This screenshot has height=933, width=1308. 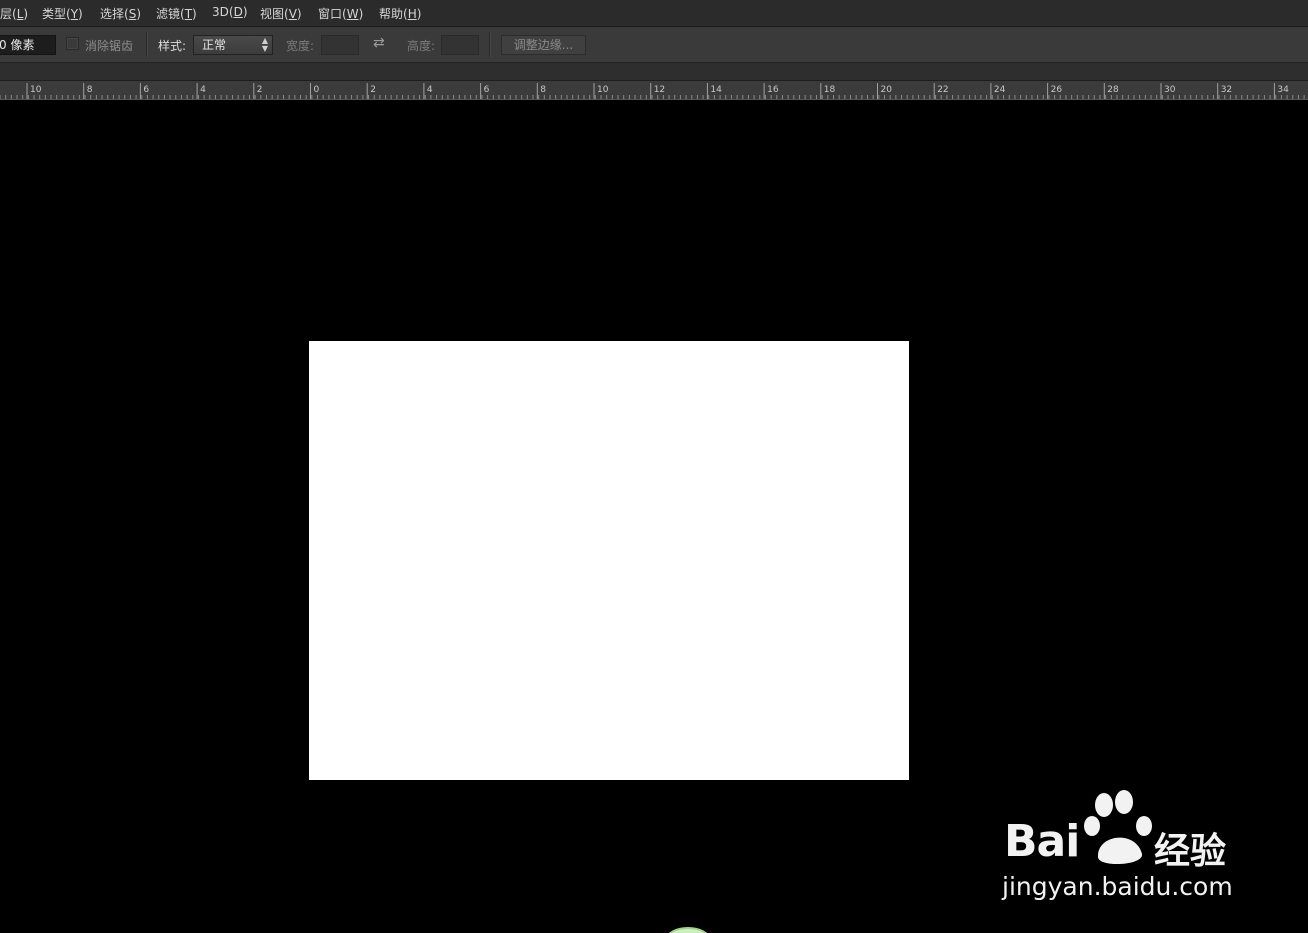 What do you see at coordinates (1226, 90) in the screenshot?
I see `ruler-tick-label: 32` at bounding box center [1226, 90].